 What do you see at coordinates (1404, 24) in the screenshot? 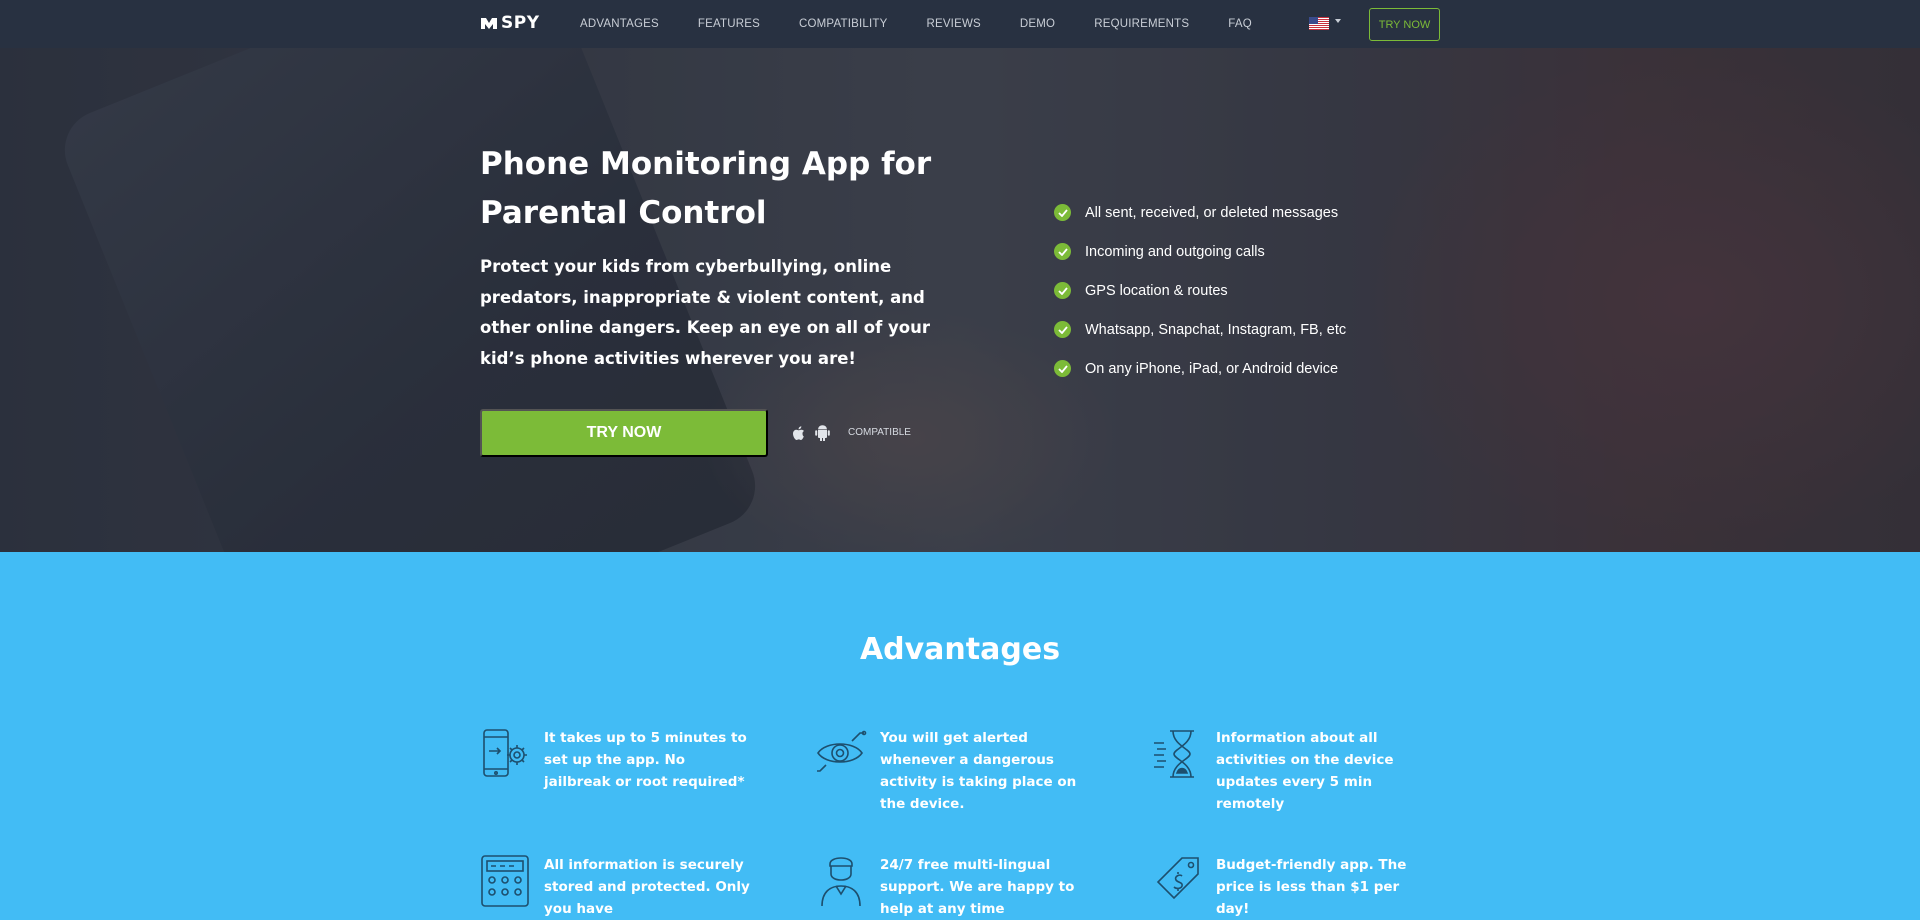
I see `header-try-now-button: TRY NOW` at bounding box center [1404, 24].